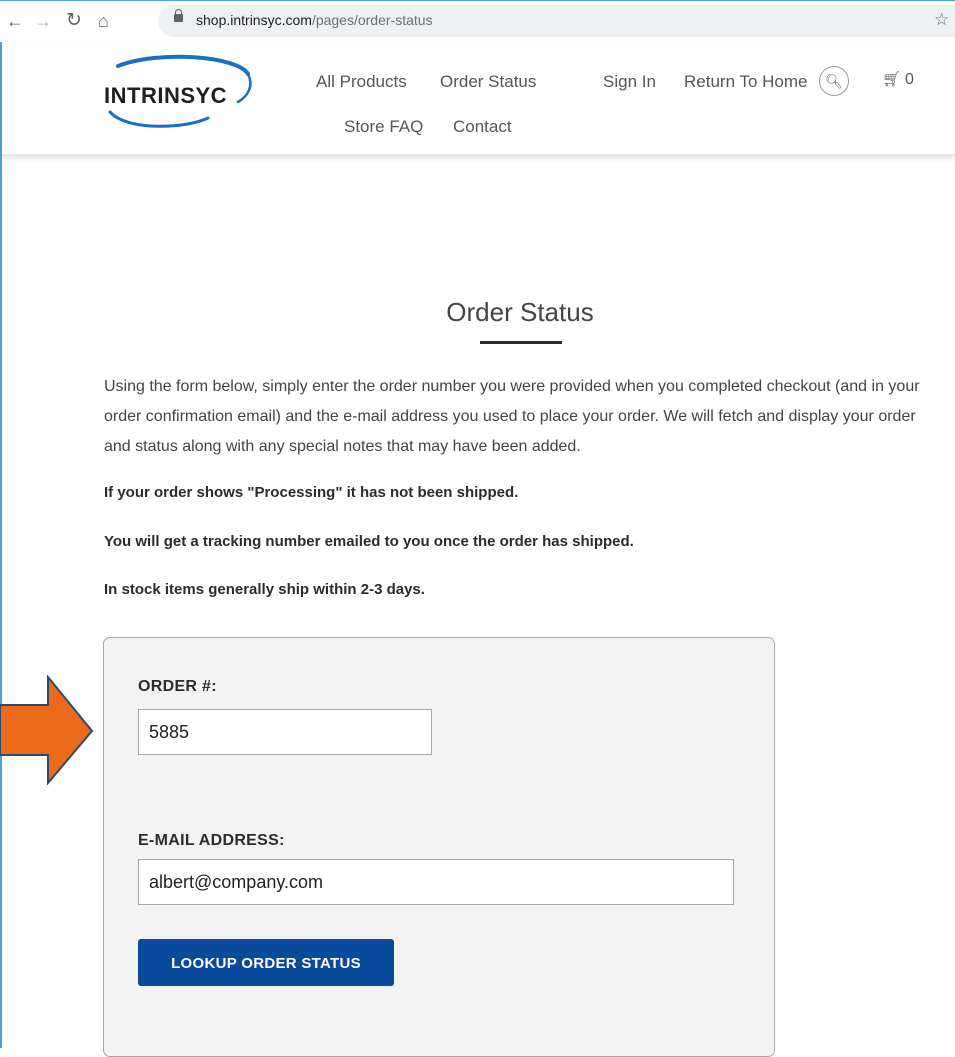 The image size is (955, 1057). Describe the element at coordinates (372, 20) in the screenshot. I see `url-path: /pages/order-status` at that location.